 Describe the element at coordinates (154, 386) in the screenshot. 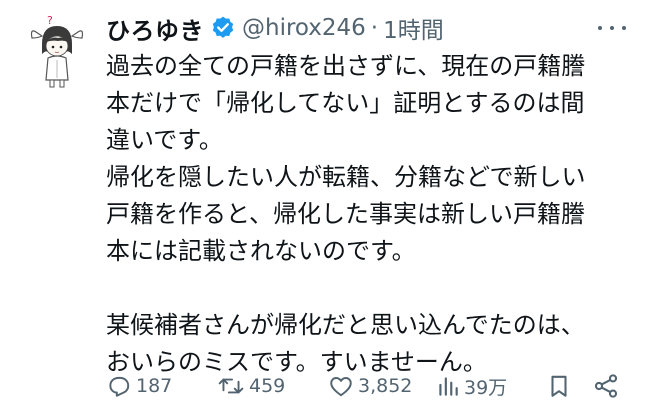

I see `reply-count: 187` at that location.